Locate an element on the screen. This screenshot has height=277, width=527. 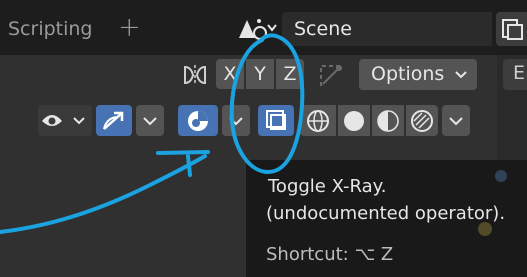
highlight-circle is located at coordinates (267, 104).